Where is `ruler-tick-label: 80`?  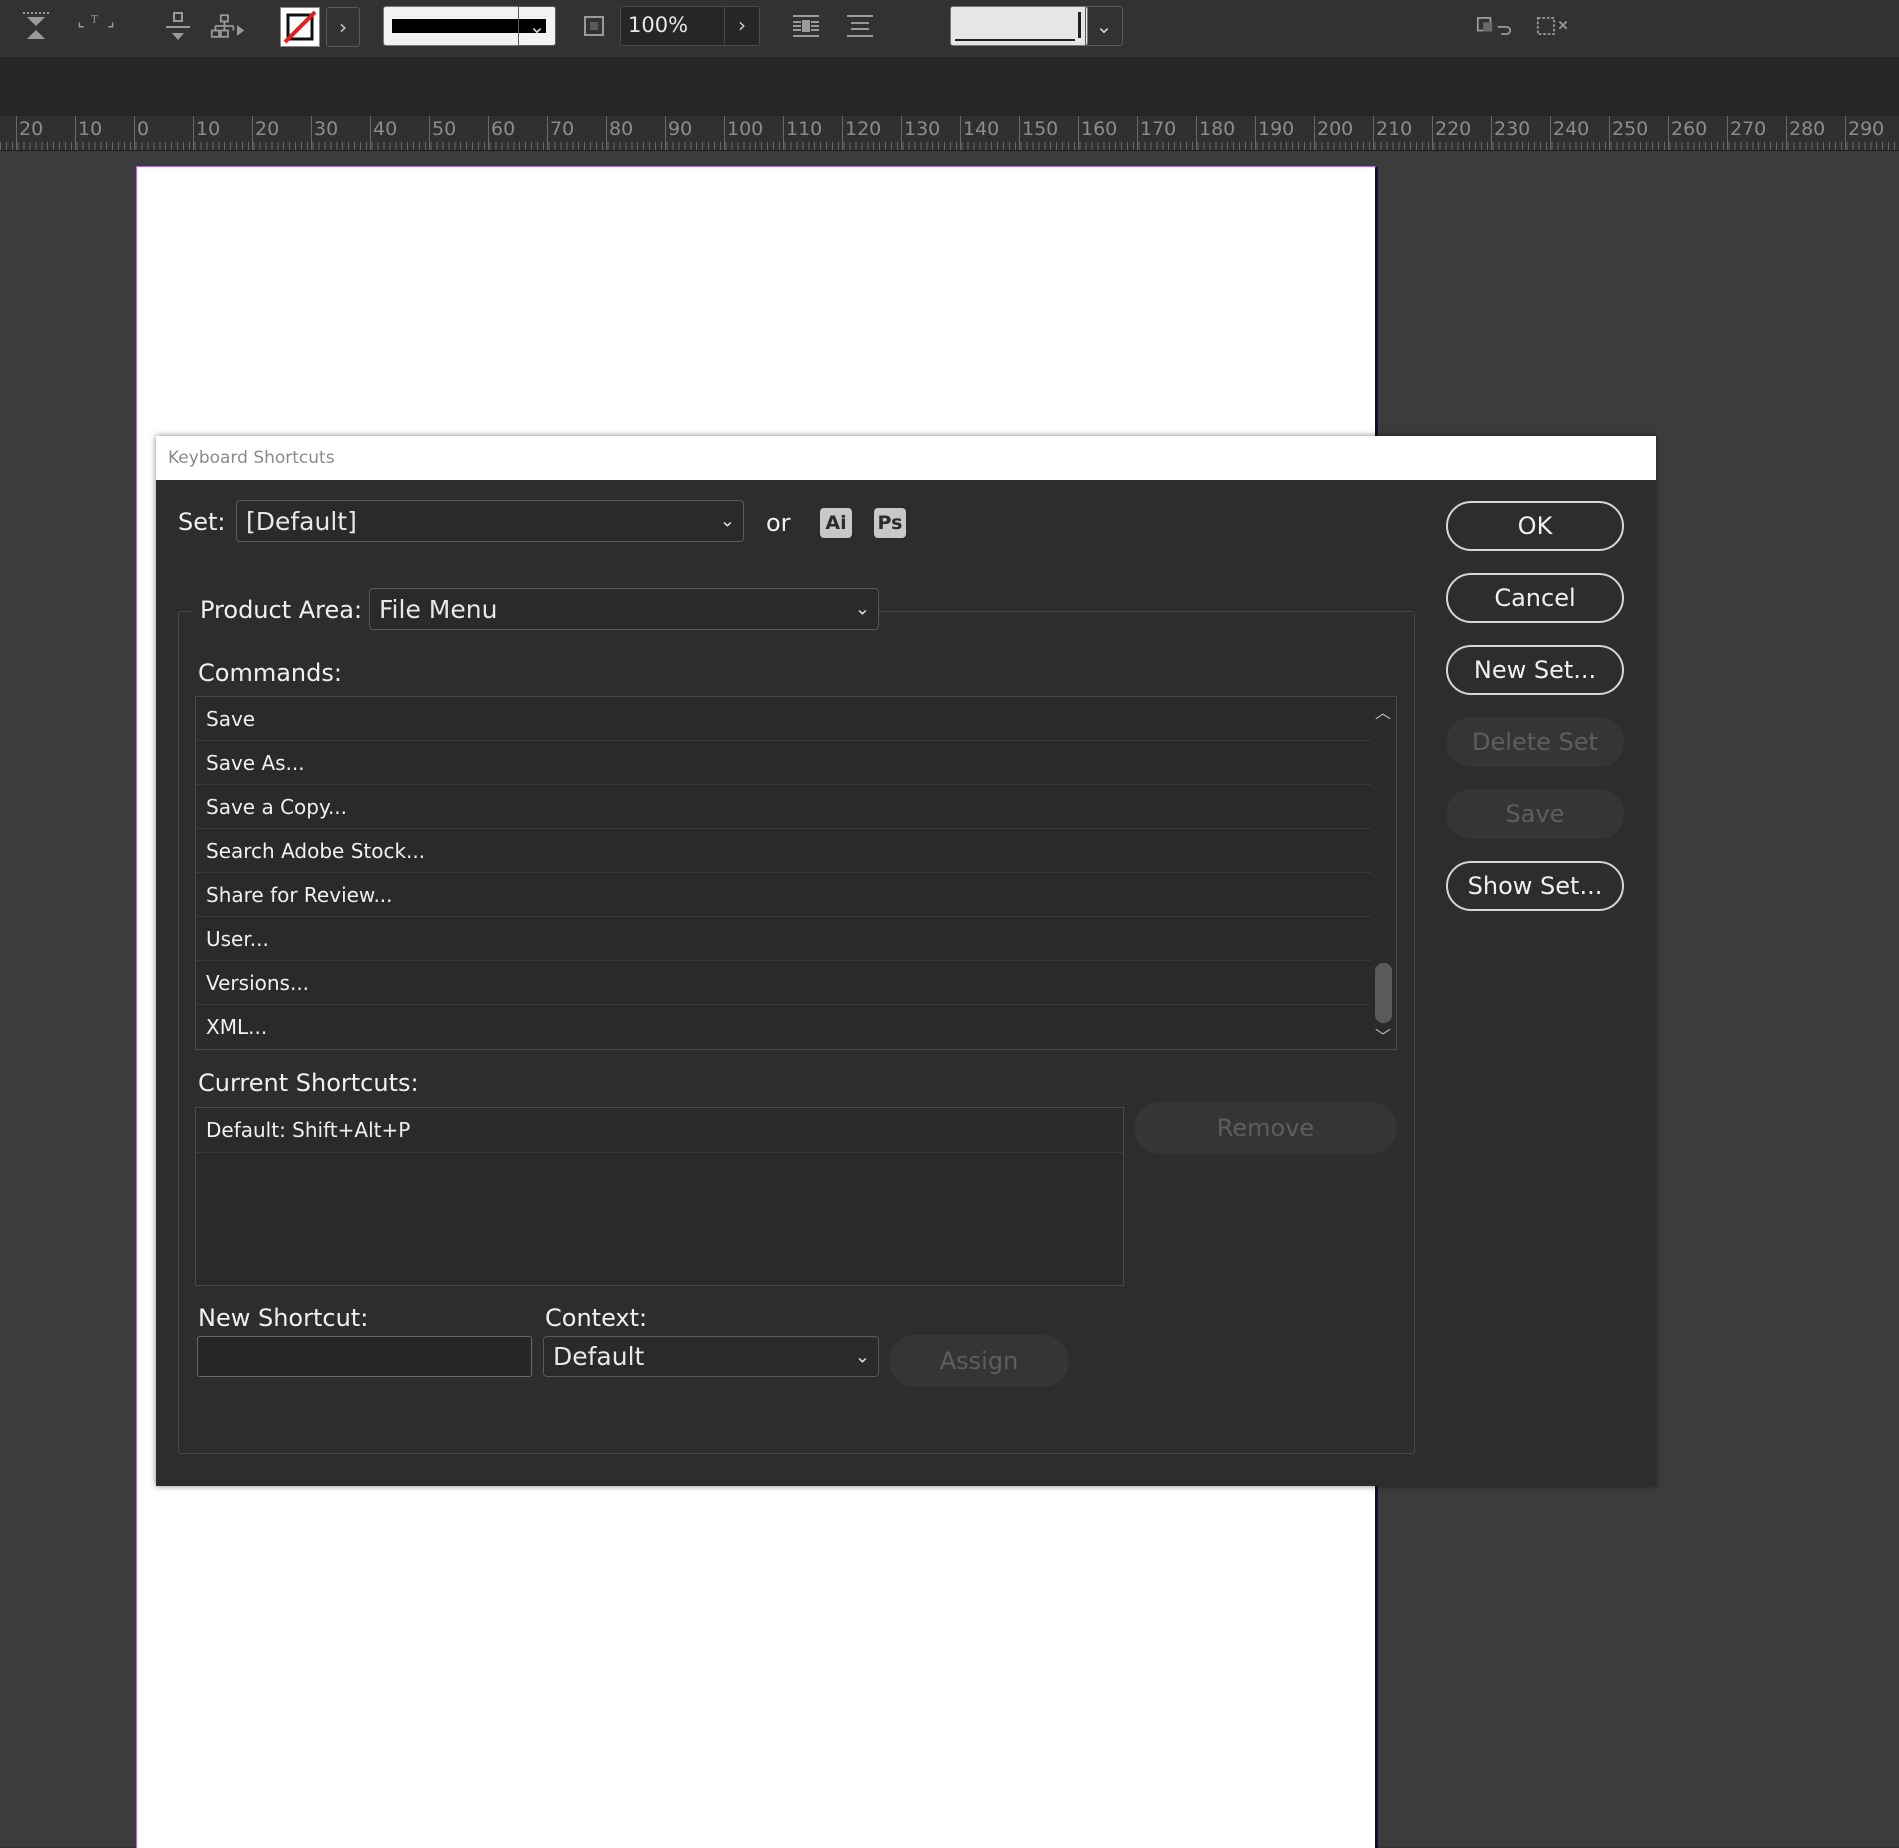
ruler-tick-label: 80 is located at coordinates (621, 129).